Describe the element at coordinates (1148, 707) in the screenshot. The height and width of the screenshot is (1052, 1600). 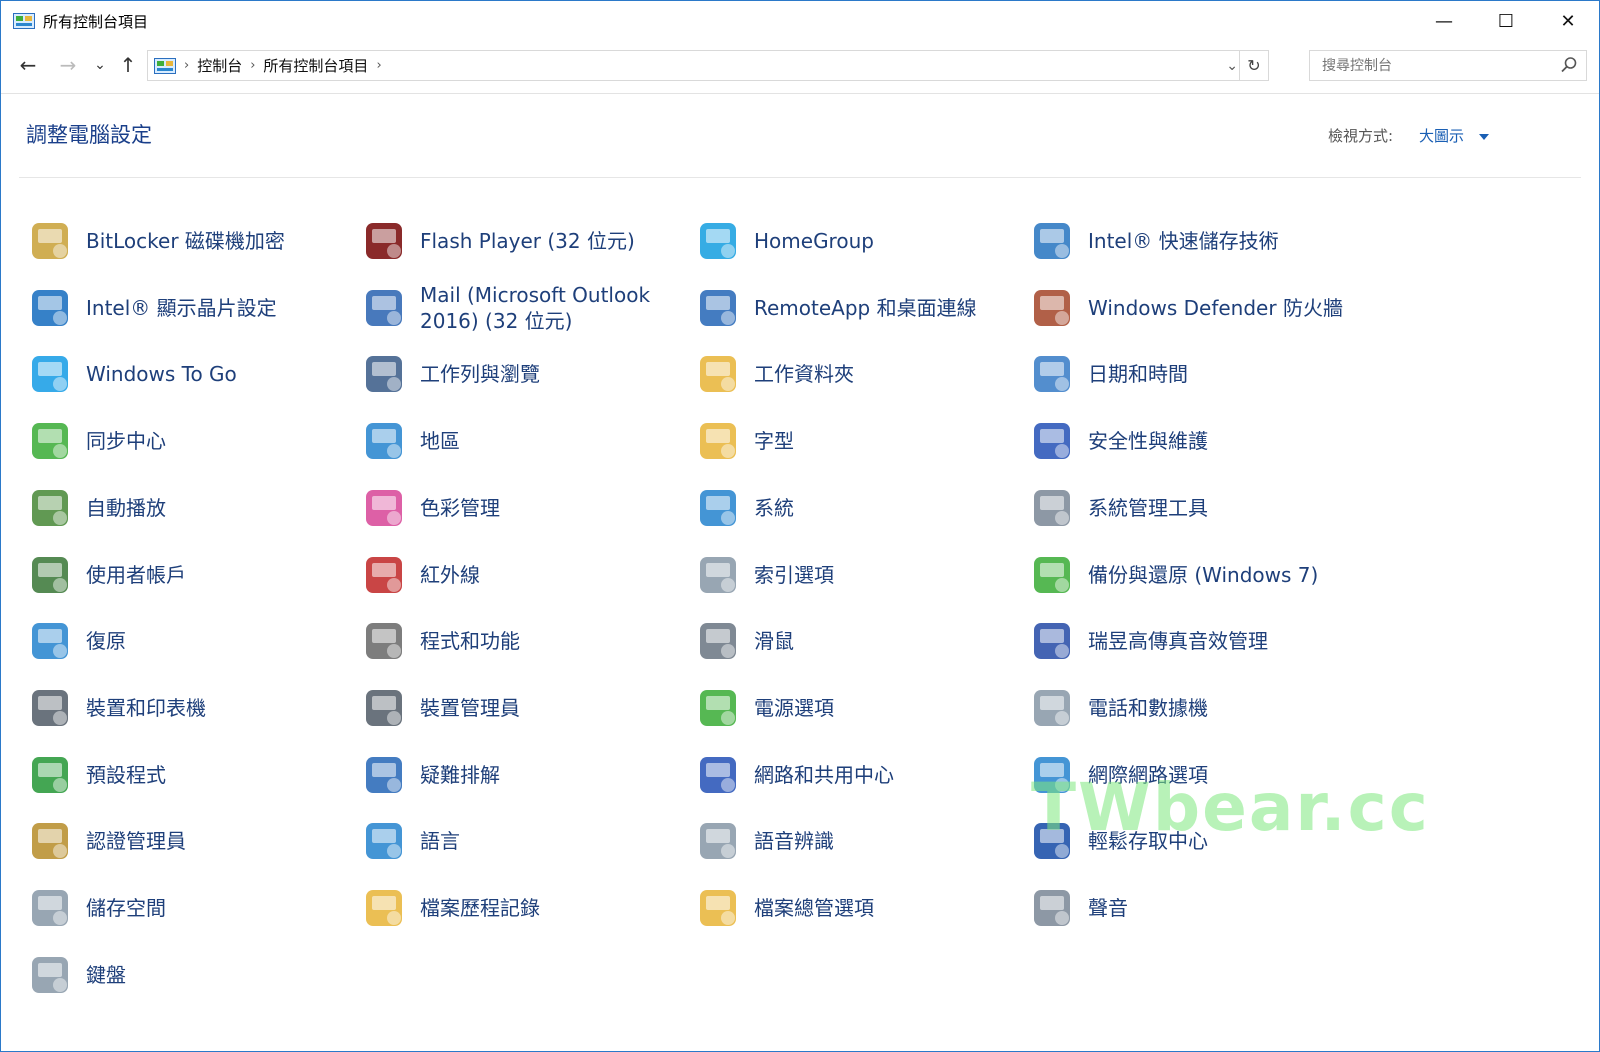
I see `control-panel-item-label: 電話和數據機` at that location.